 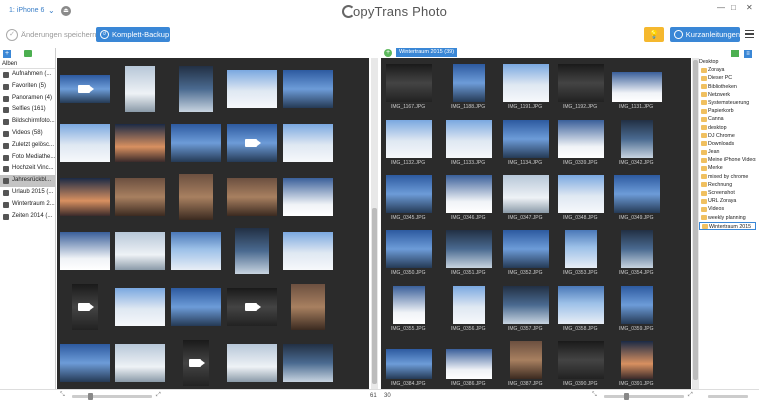 I want to click on tree-scrollbar, so click(x=728, y=396).